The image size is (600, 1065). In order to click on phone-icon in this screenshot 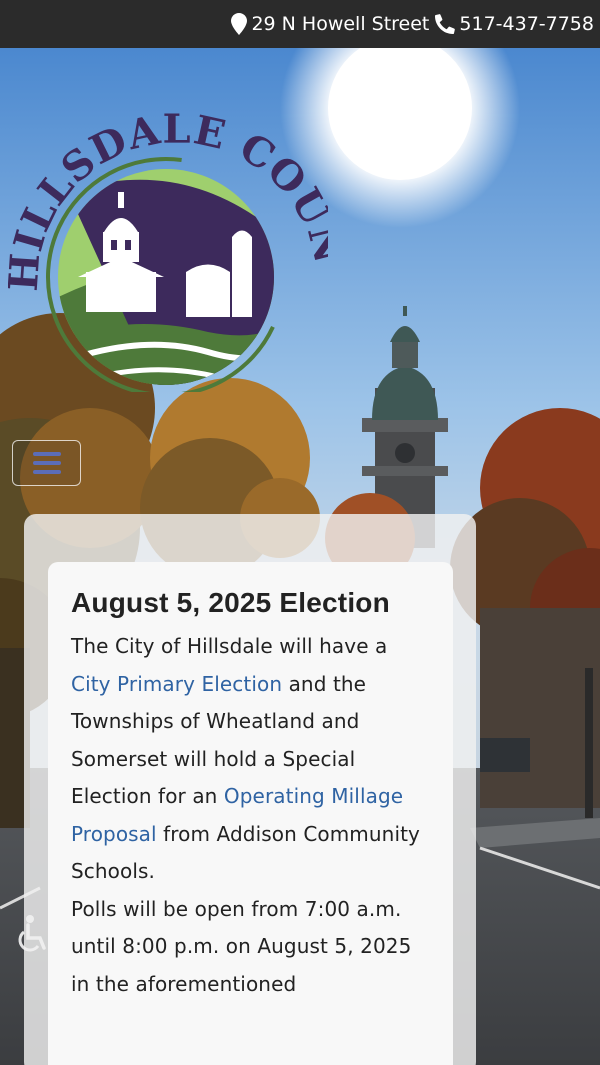, I will do `click(445, 24)`.